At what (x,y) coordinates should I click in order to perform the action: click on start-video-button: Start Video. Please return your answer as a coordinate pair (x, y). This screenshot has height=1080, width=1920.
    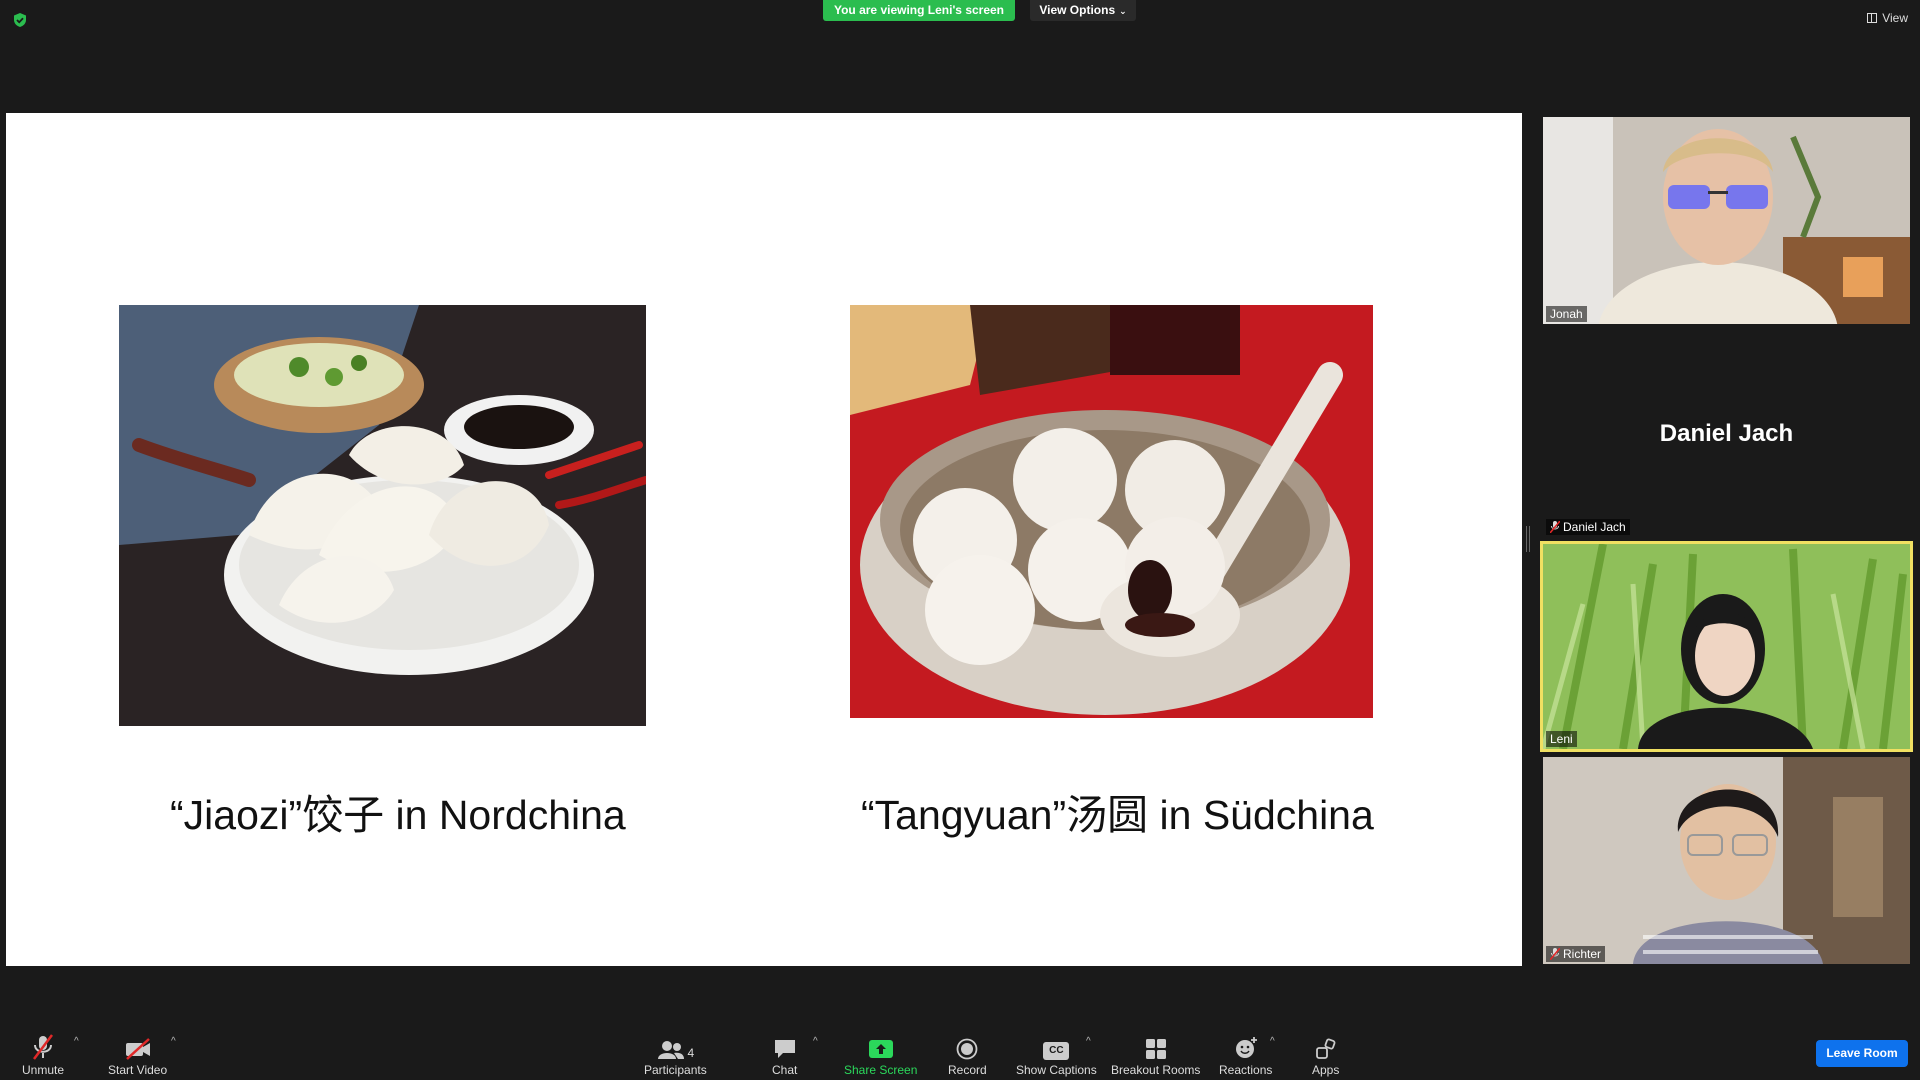
    Looking at the image, I should click on (137, 1054).